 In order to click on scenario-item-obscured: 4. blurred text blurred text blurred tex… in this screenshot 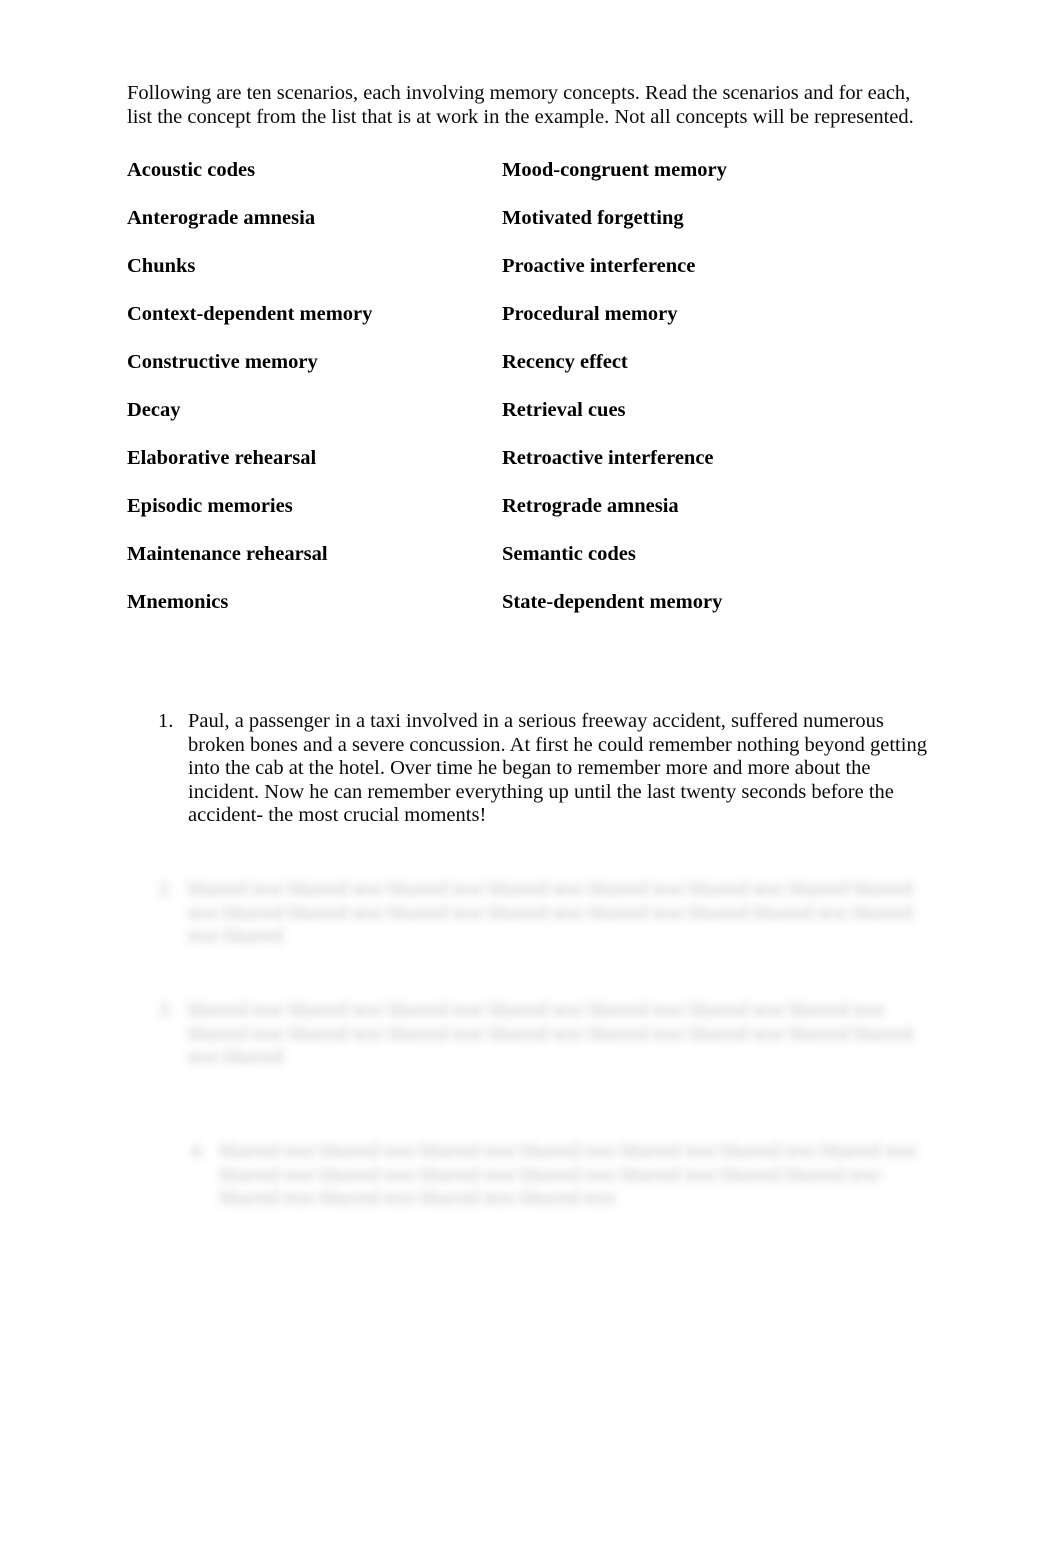, I will do `click(570, 1175)`.